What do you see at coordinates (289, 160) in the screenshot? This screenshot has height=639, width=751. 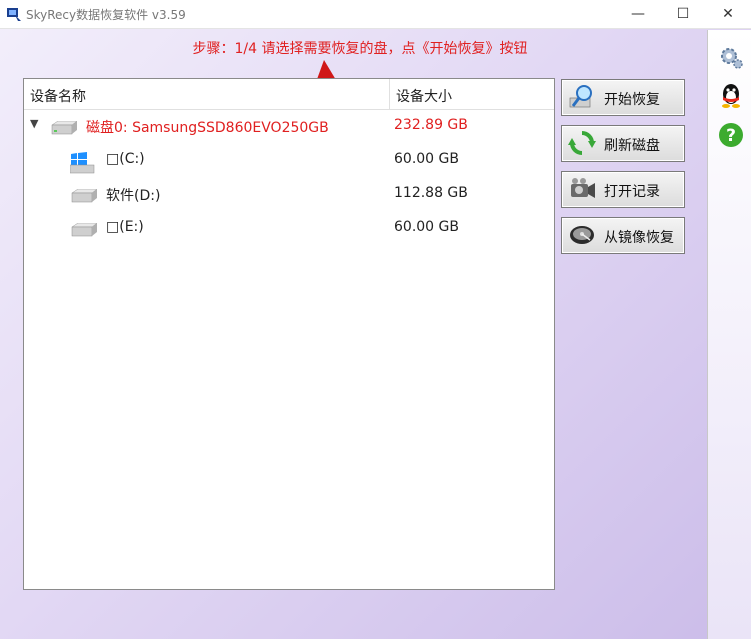 I see `tree-row-partition-c: □(C:) 60.00 GB` at bounding box center [289, 160].